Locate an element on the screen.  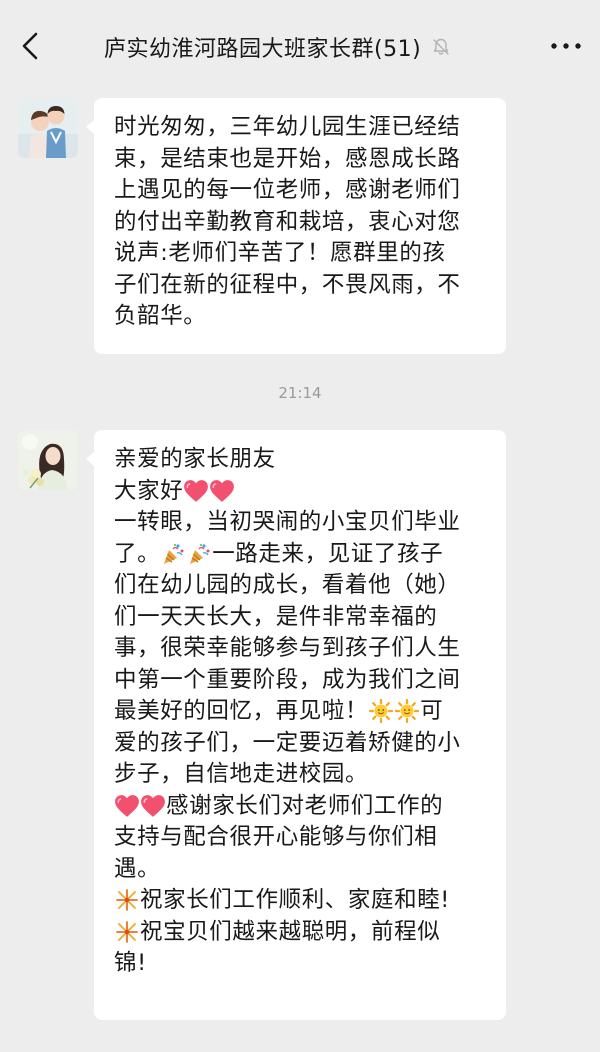
chat-header: 庐实幼淮河路园大班家长群(51) is located at coordinates (300, 45).